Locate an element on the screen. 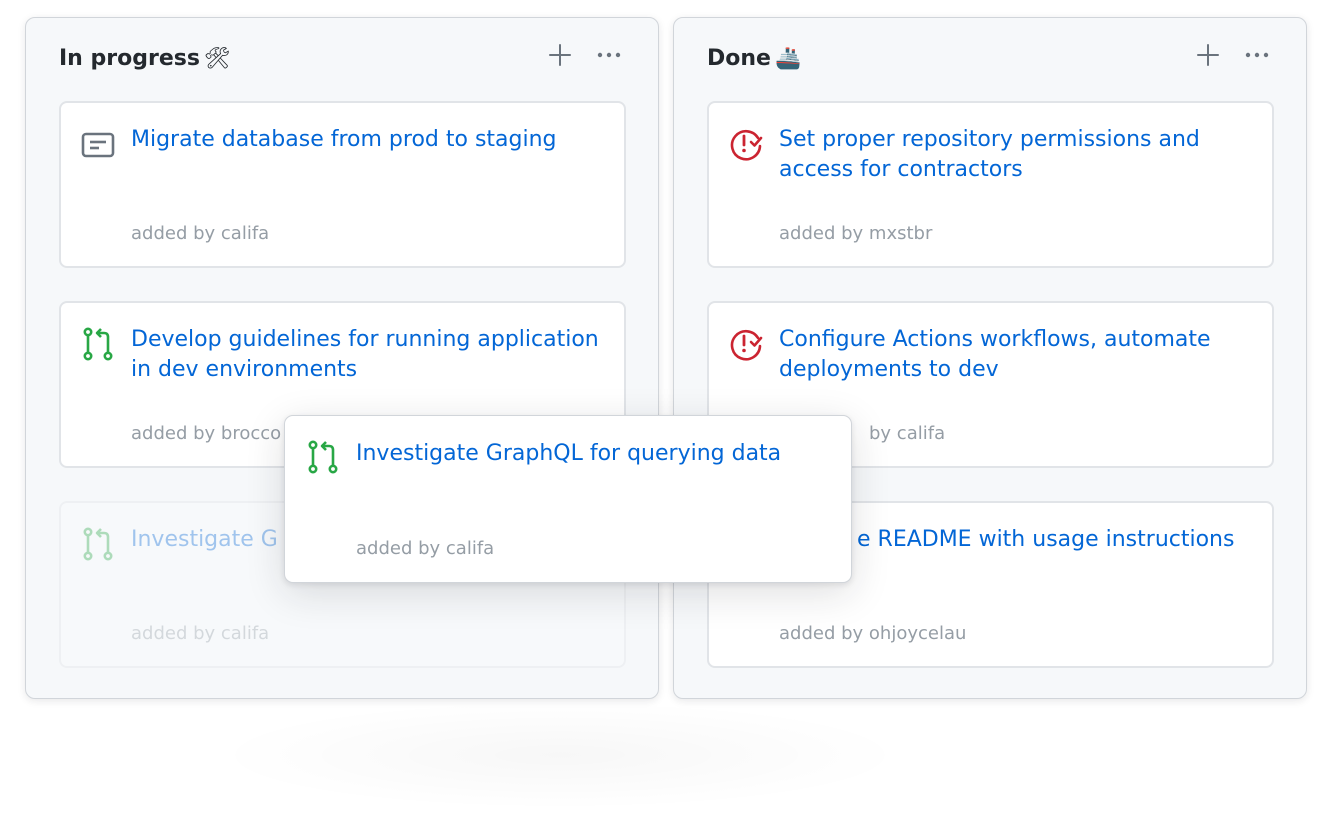 The width and height of the screenshot is (1332, 817). tools-emoji-icon: 🛠 is located at coordinates (217, 58).